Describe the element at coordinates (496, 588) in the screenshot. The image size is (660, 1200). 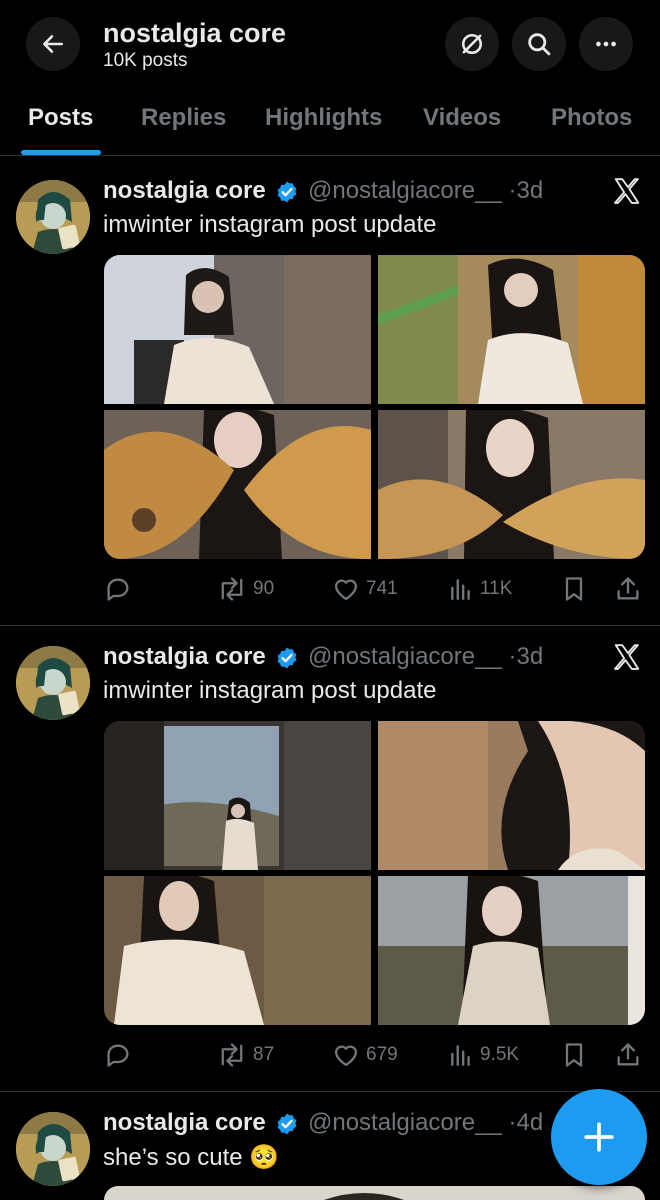
I see `view-count: 11K` at that location.